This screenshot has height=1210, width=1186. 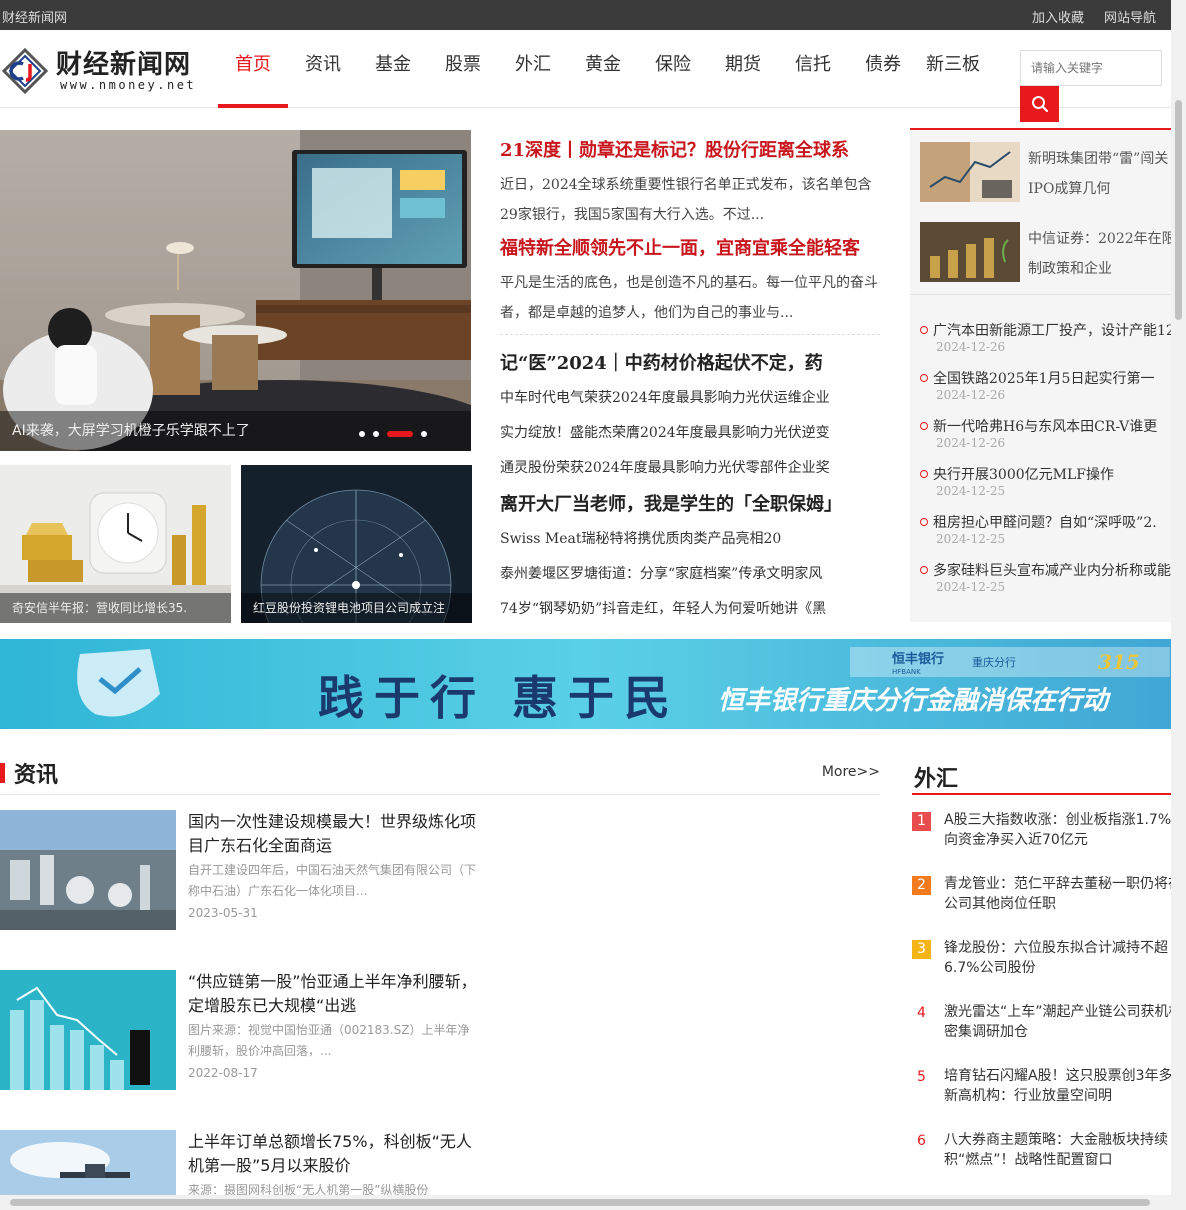 I want to click on nav-item-forex: 外汇, so click(x=533, y=69).